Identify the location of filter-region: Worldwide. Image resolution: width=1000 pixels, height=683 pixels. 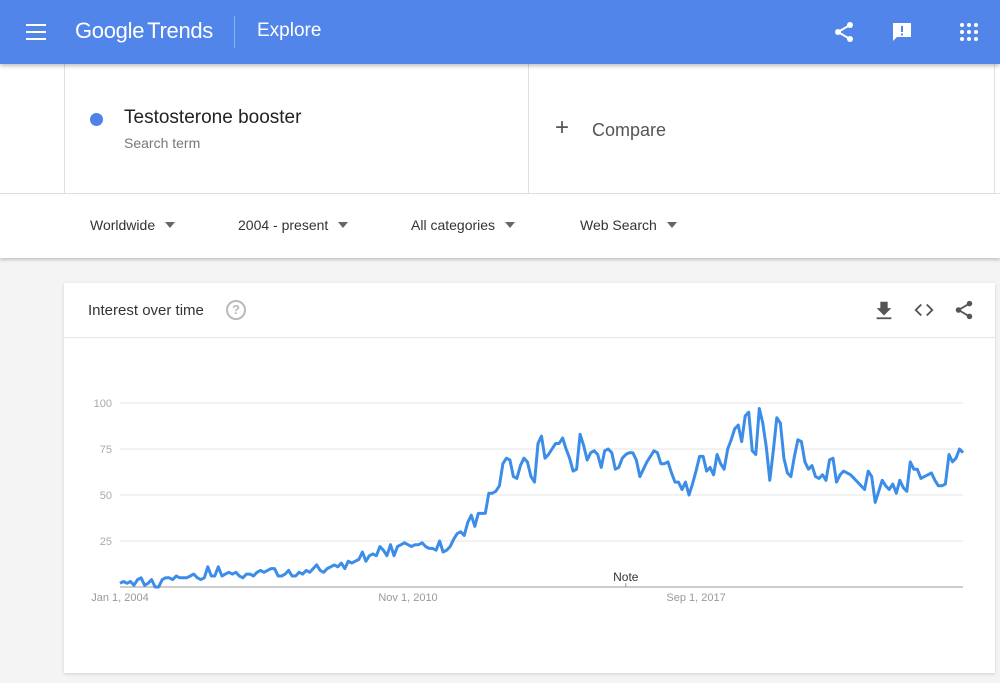
(133, 225).